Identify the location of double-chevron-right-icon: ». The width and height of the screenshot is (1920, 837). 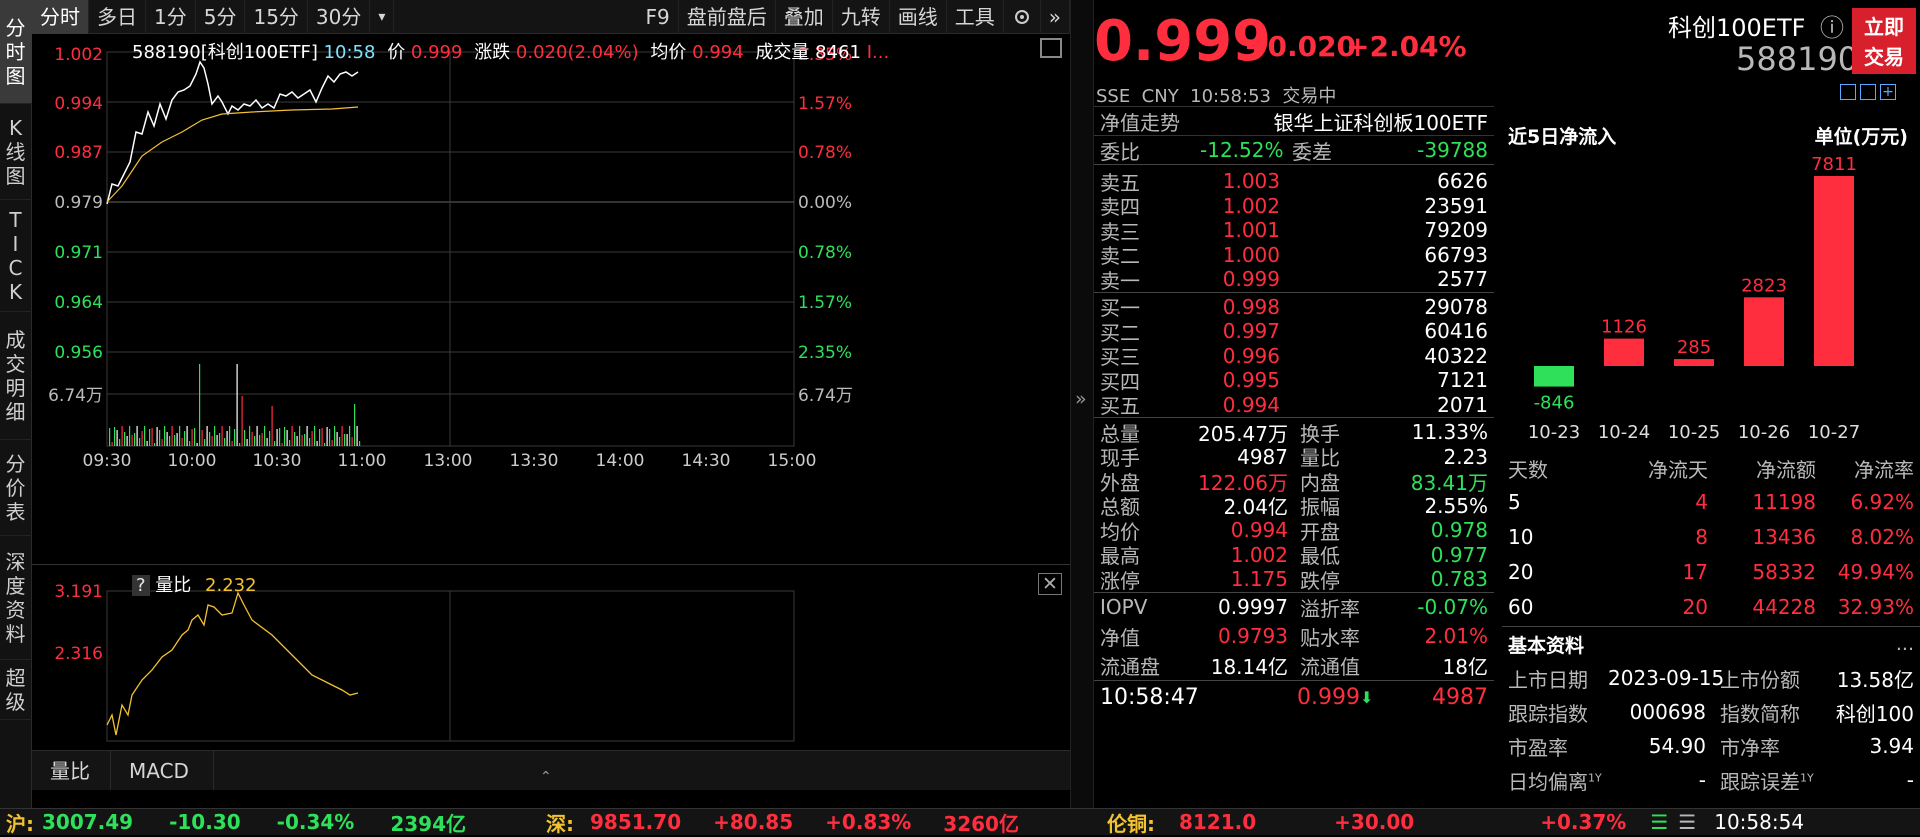
(1055, 17).